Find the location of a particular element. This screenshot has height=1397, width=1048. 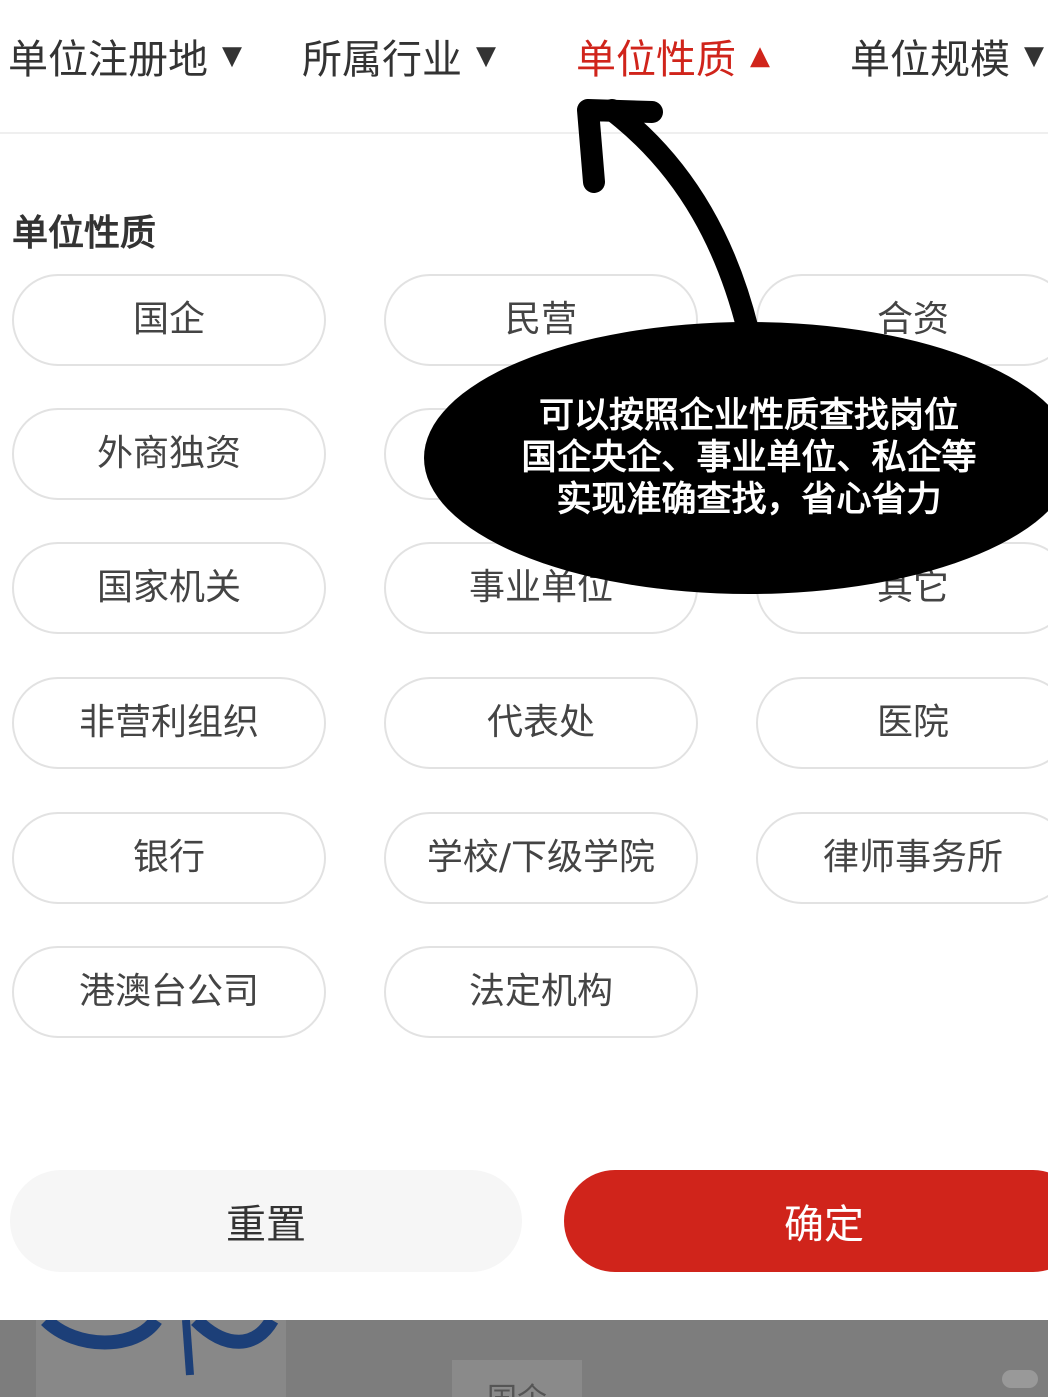

chip-label: 非营利组织 is located at coordinates (168, 722).